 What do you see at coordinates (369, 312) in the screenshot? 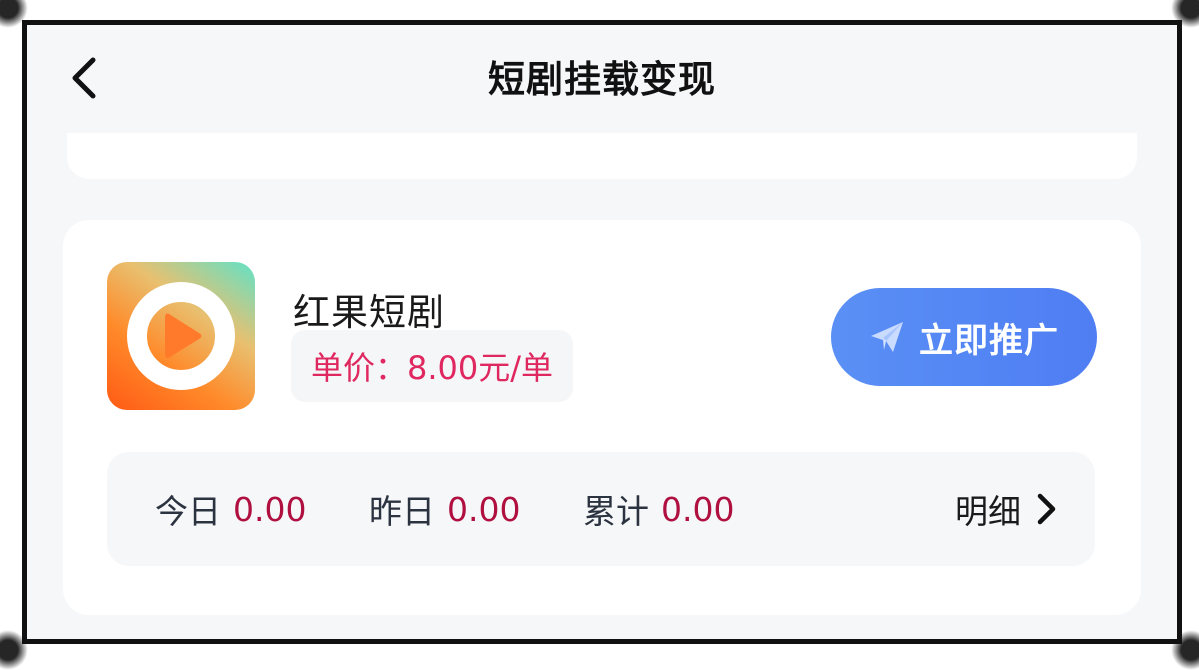
I see `app-name: 红果短剧` at bounding box center [369, 312].